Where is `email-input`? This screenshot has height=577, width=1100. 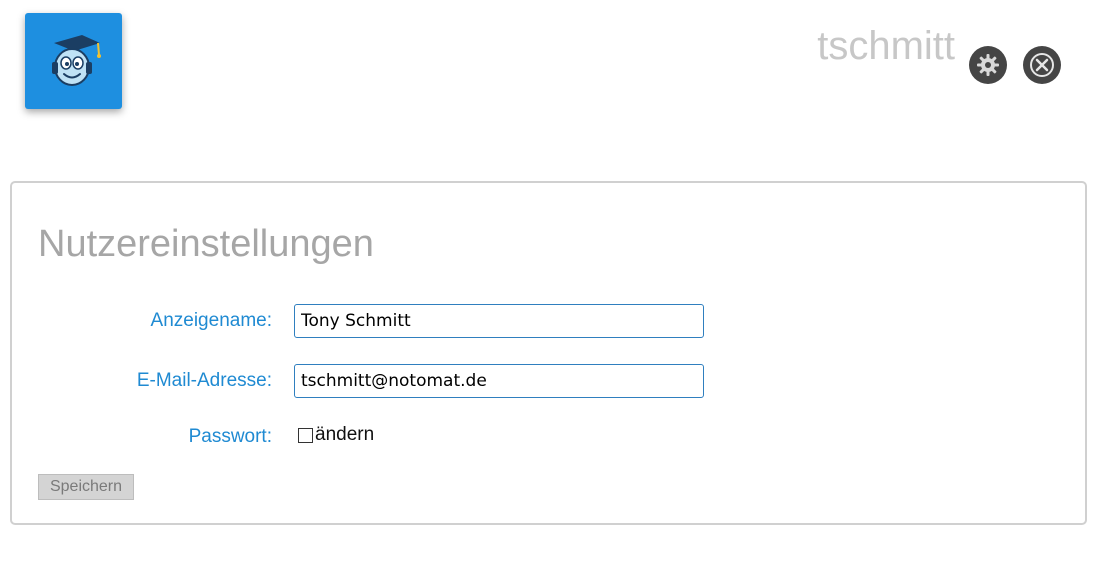 email-input is located at coordinates (499, 381).